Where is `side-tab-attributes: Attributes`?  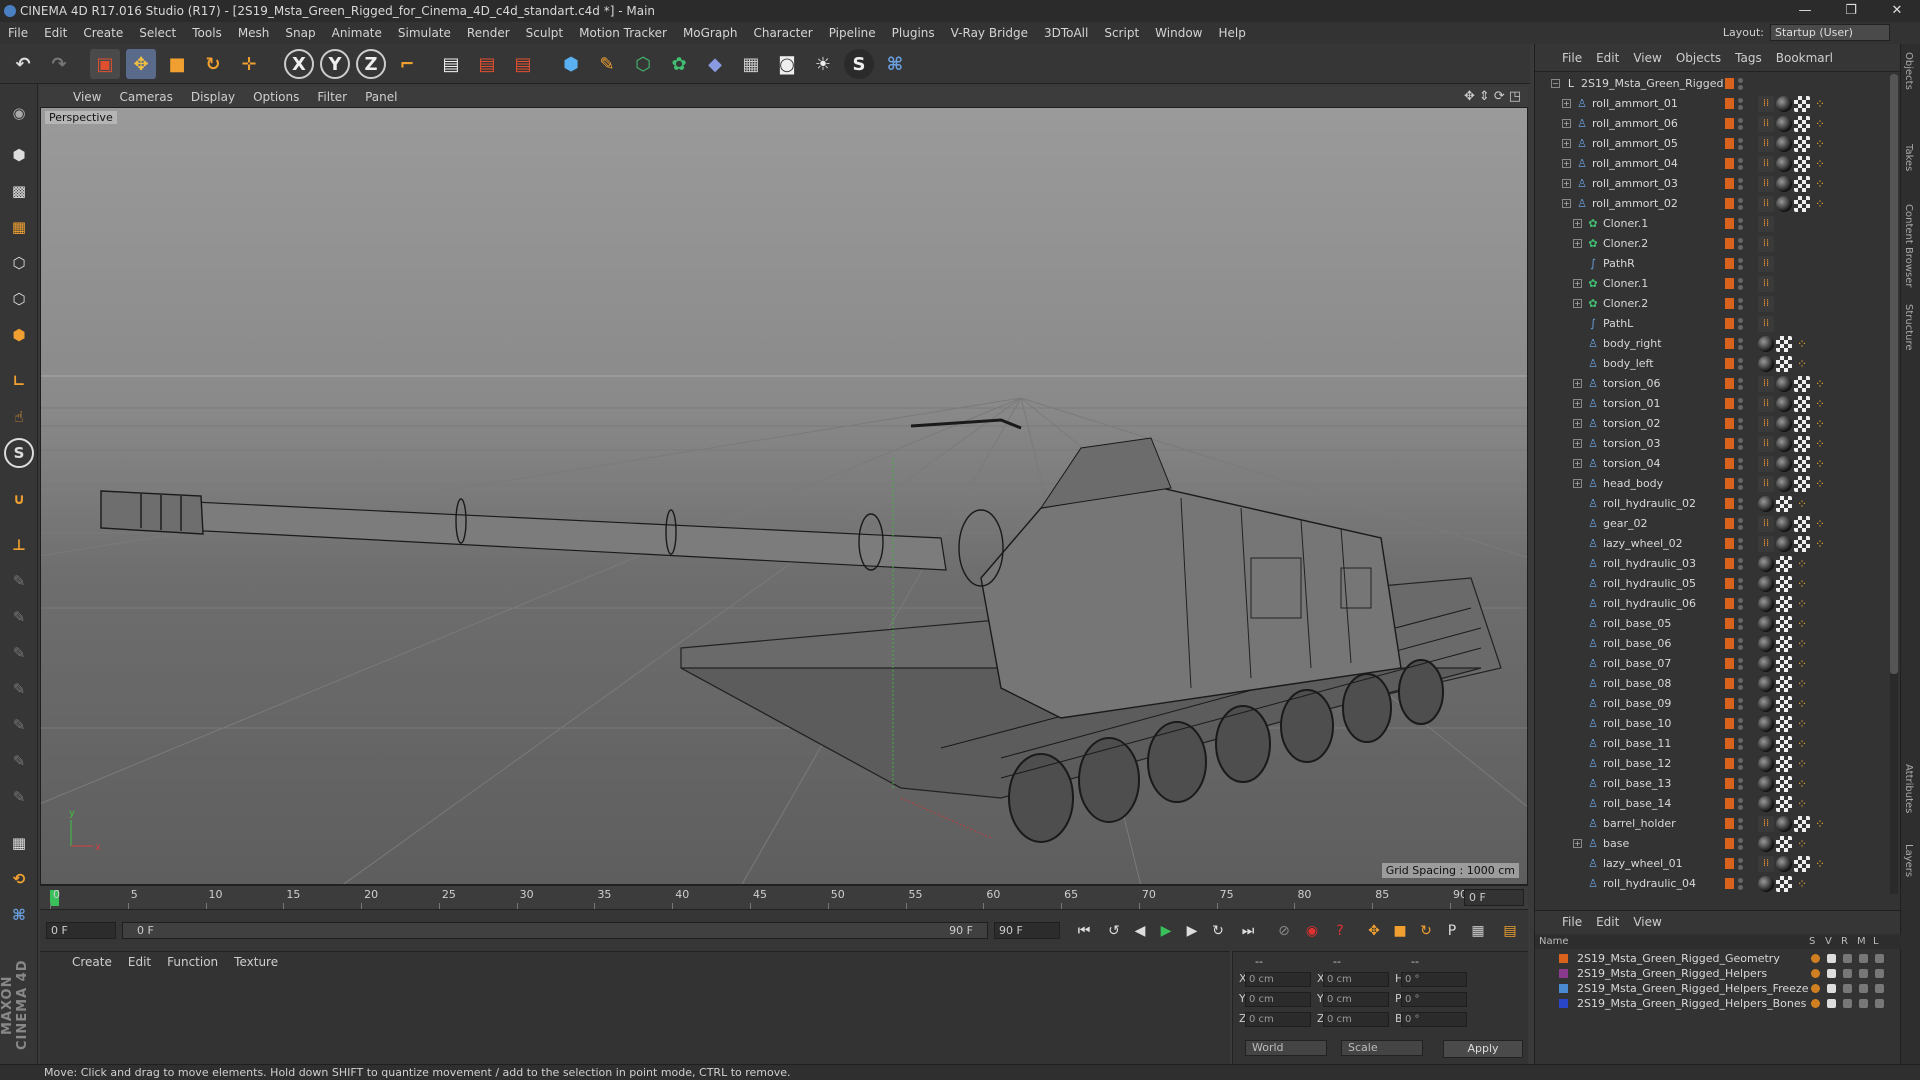
side-tab-attributes: Attributes is located at coordinates (1908, 788).